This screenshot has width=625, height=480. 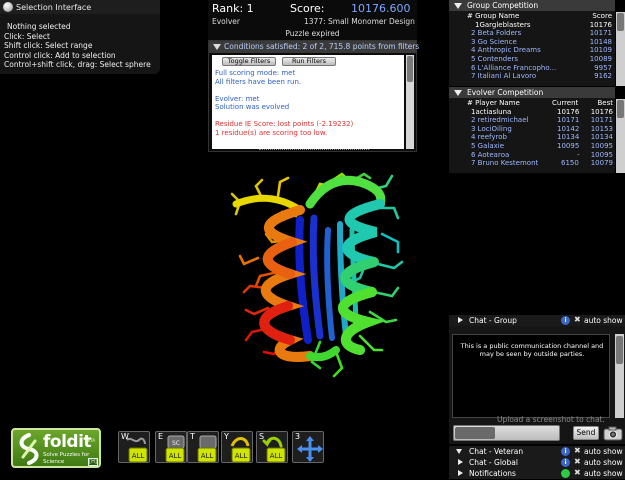 What do you see at coordinates (171, 447) in the screenshot?
I see `shake-sidechains-button: SC ALL E` at bounding box center [171, 447].